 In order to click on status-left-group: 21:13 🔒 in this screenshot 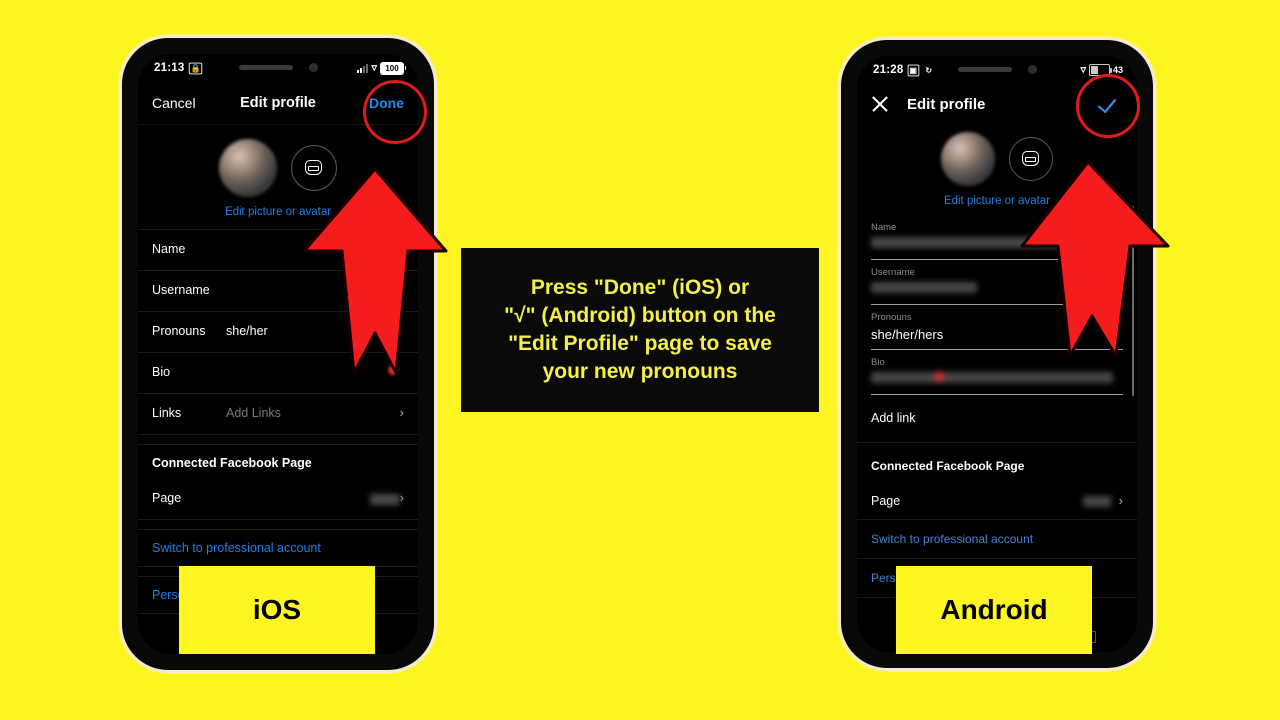, I will do `click(179, 68)`.